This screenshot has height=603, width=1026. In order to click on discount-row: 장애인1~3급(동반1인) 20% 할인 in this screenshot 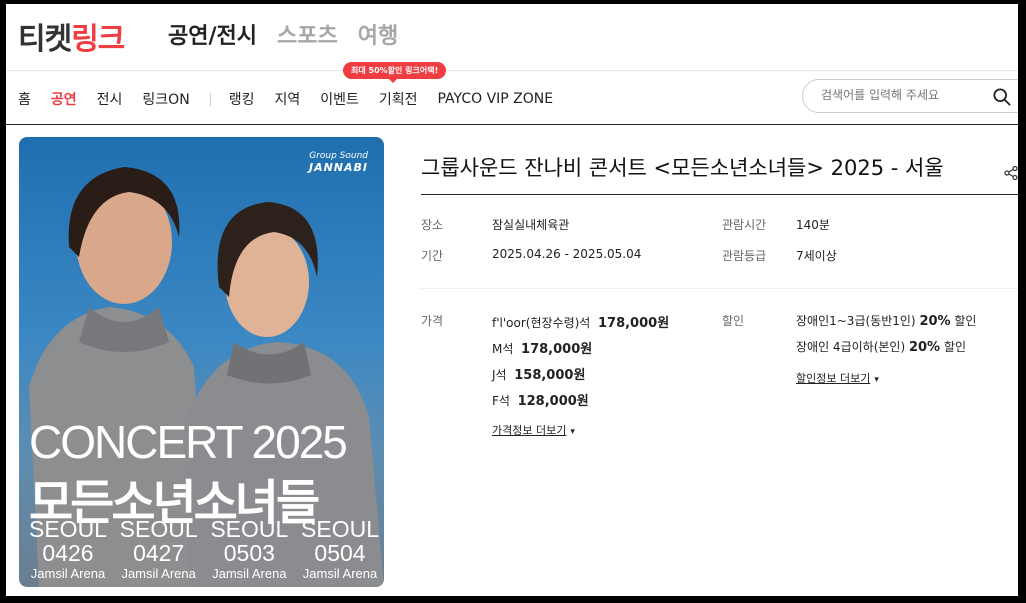, I will do `click(886, 320)`.